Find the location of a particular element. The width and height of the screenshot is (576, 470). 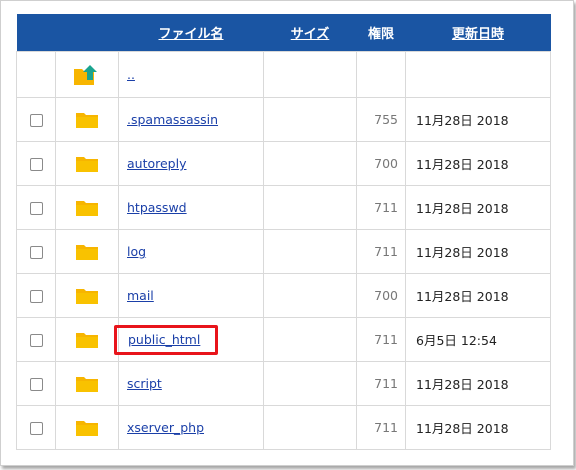

highlight-box: public_html is located at coordinates (166, 339).